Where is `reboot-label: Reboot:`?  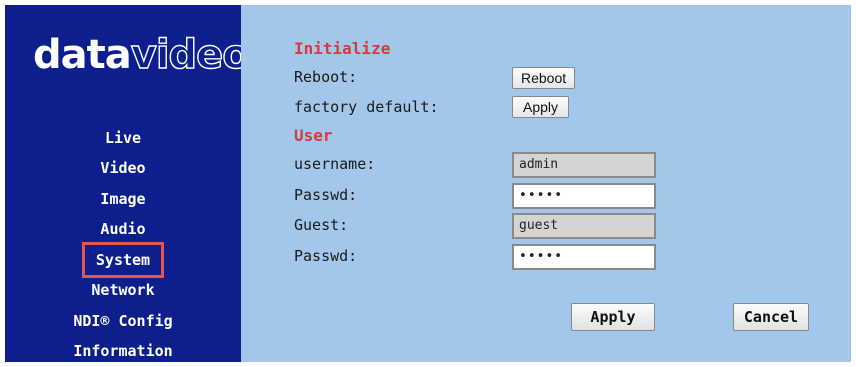 reboot-label: Reboot: is located at coordinates (326, 77).